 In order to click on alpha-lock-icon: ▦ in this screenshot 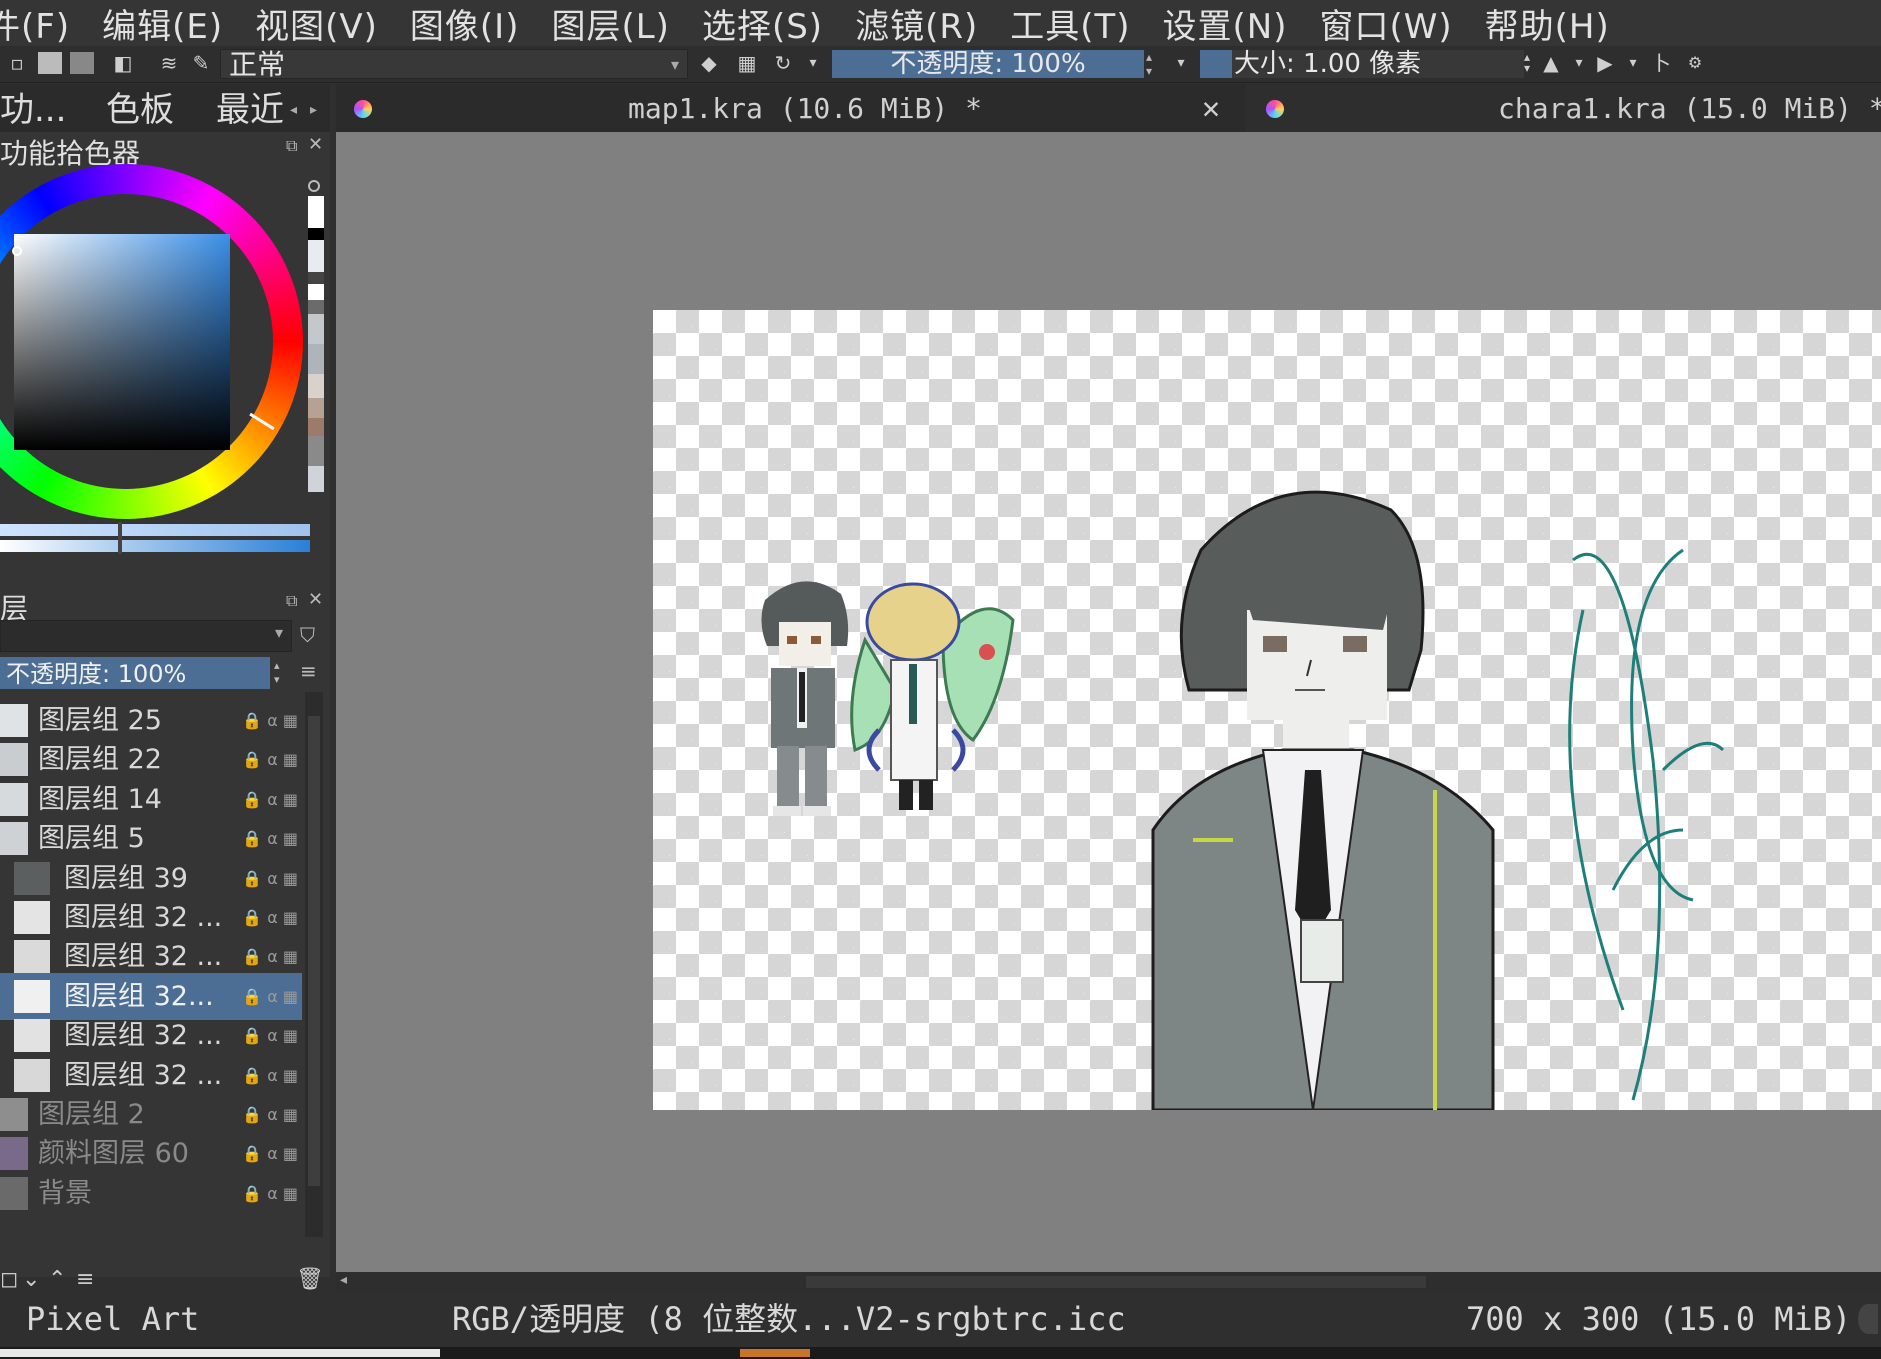, I will do `click(747, 63)`.